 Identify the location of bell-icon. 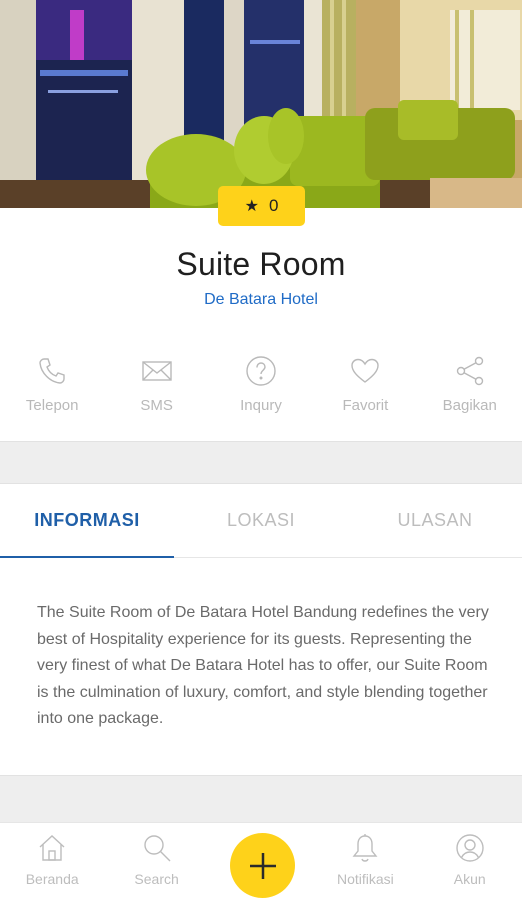
(365, 848).